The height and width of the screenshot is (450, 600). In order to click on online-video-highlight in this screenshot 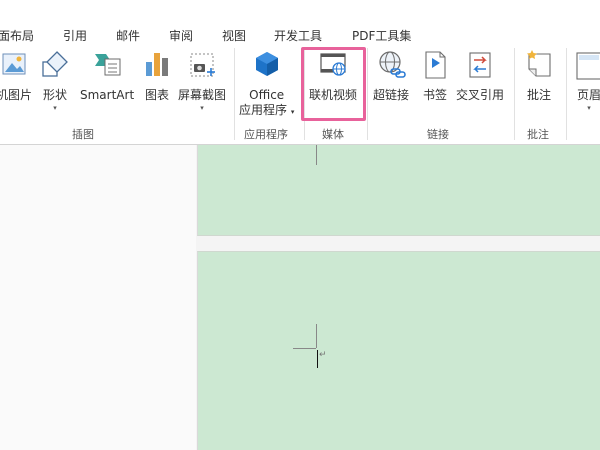, I will do `click(333, 84)`.